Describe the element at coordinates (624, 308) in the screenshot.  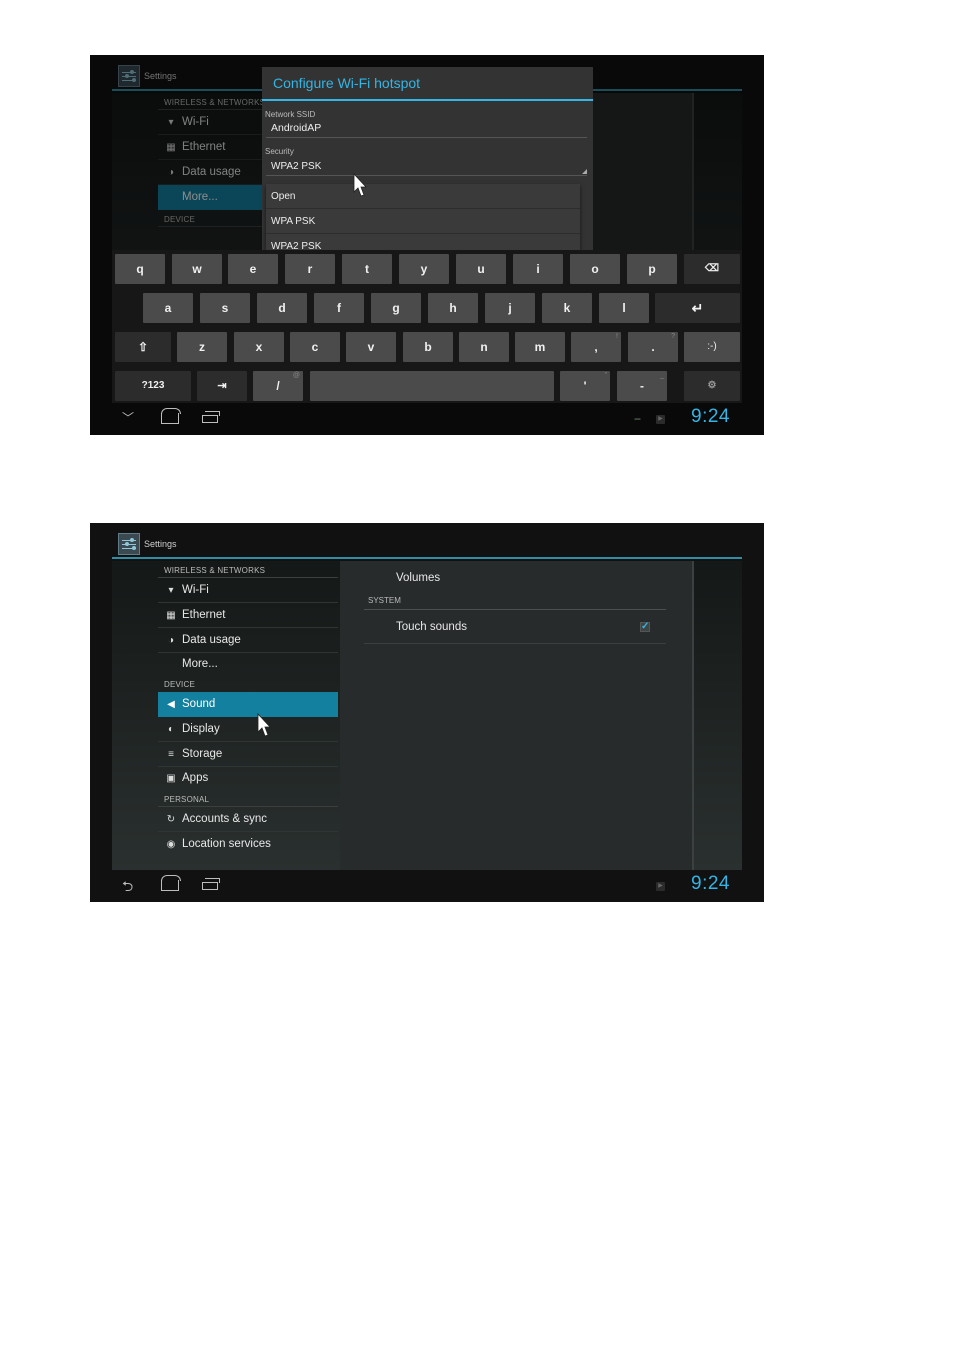
I see `key-l: l` at that location.